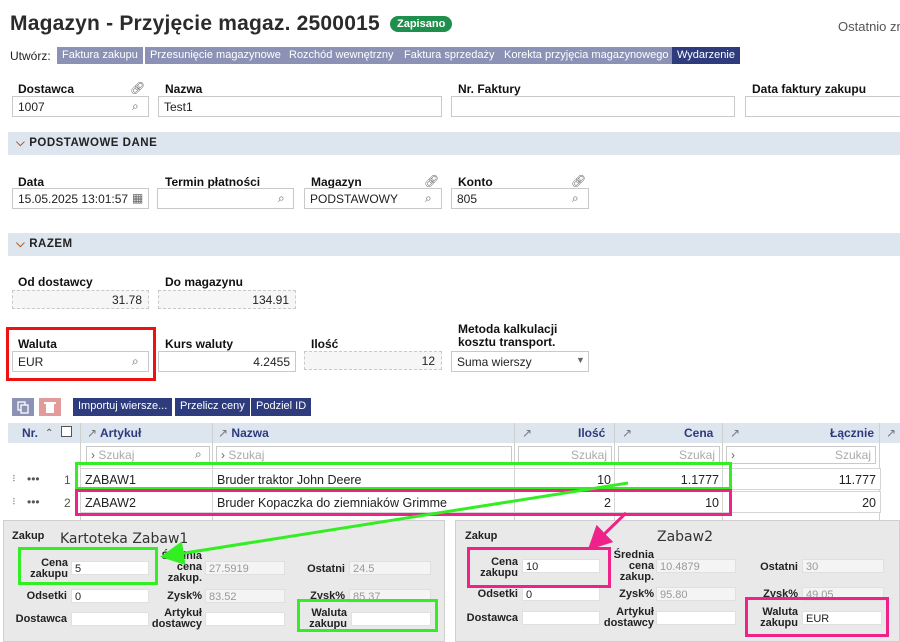 The height and width of the screenshot is (642, 900). What do you see at coordinates (842, 618) in the screenshot?
I see `purchase-currency-input: EUR` at bounding box center [842, 618].